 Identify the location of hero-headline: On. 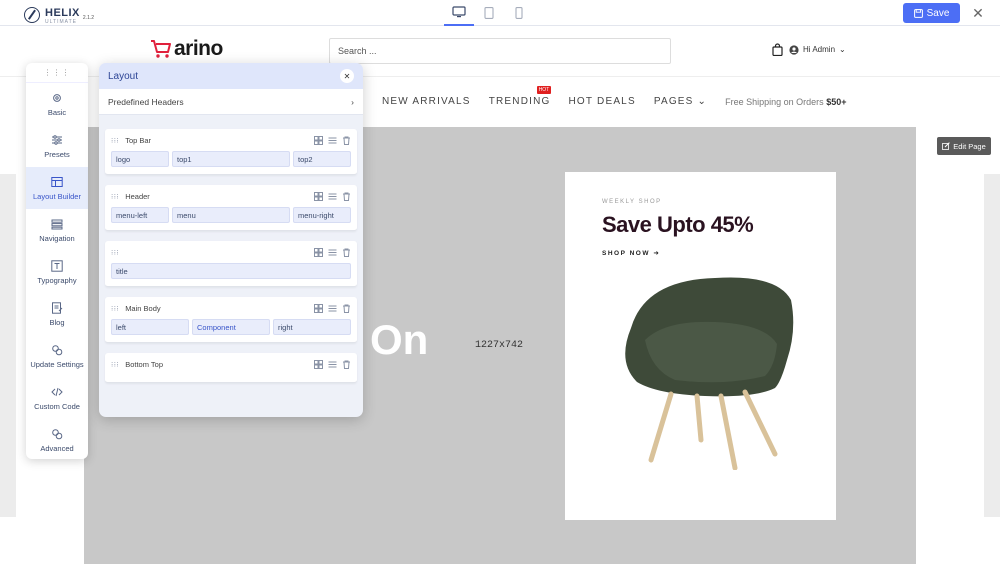
(399, 339).